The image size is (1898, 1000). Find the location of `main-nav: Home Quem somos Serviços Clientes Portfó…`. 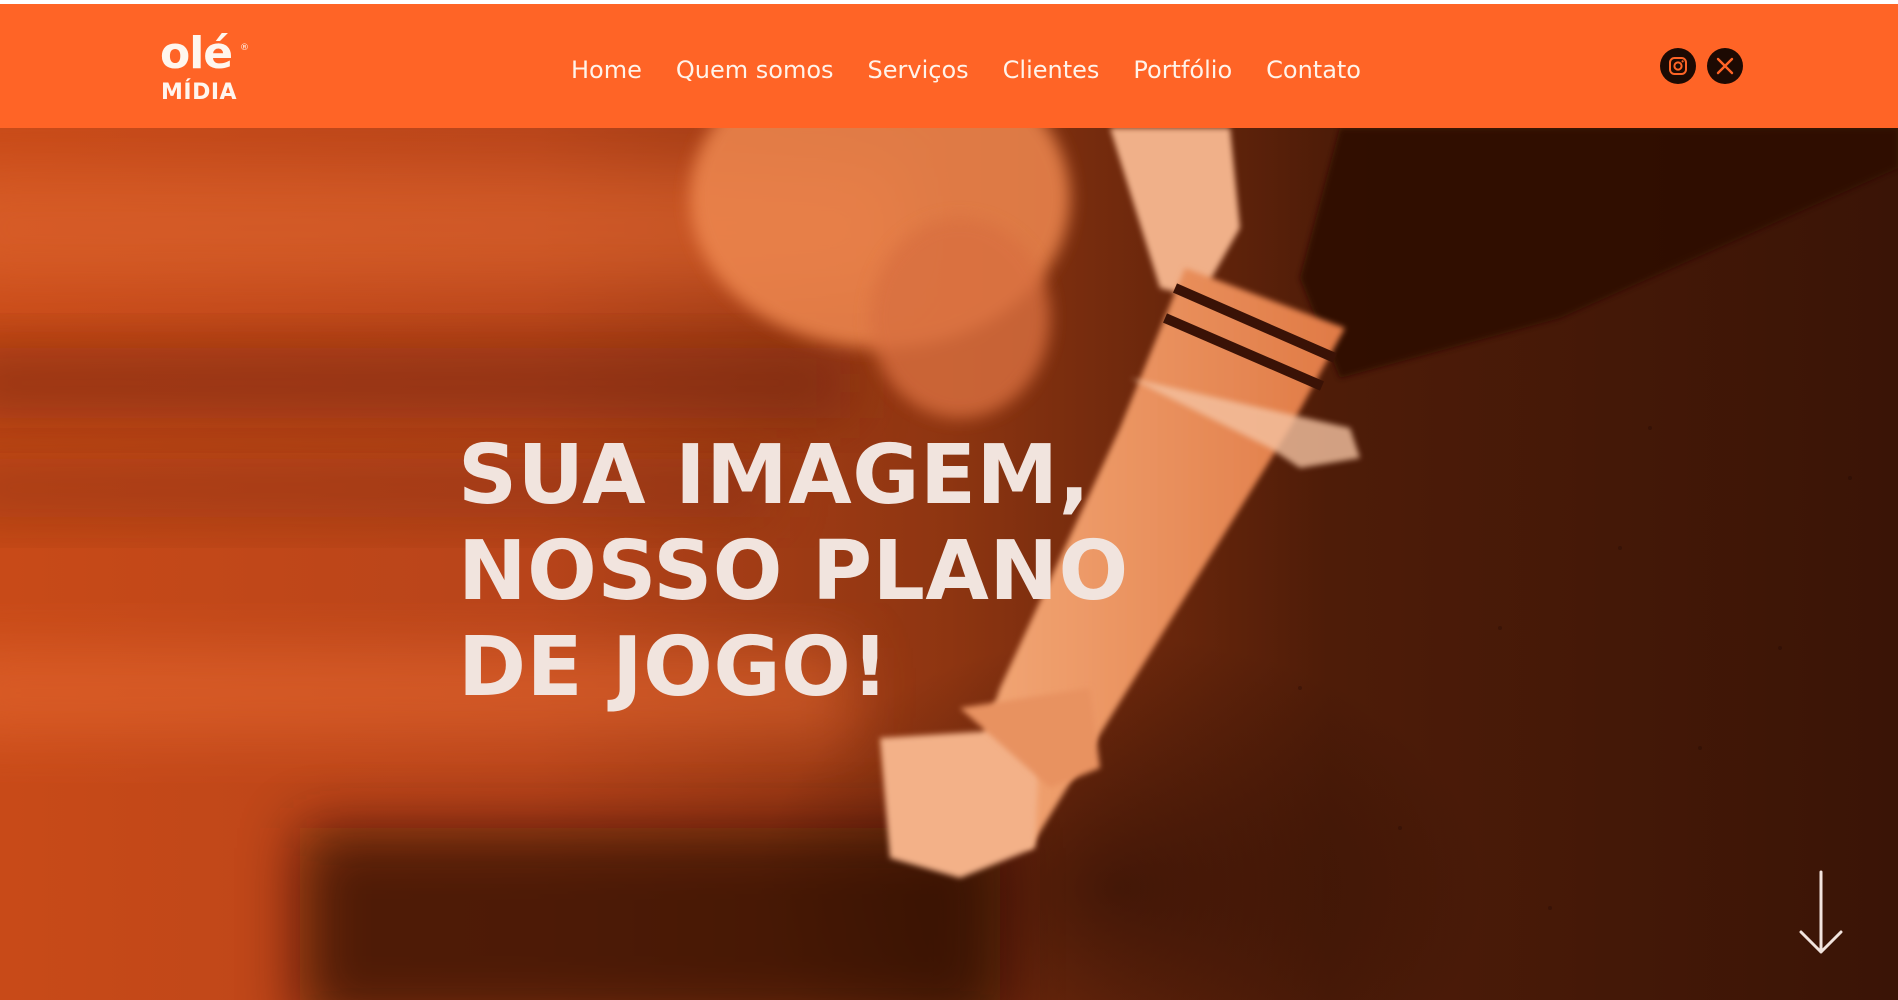

main-nav: Home Quem somos Serviços Clientes Portfó… is located at coordinates (966, 70).